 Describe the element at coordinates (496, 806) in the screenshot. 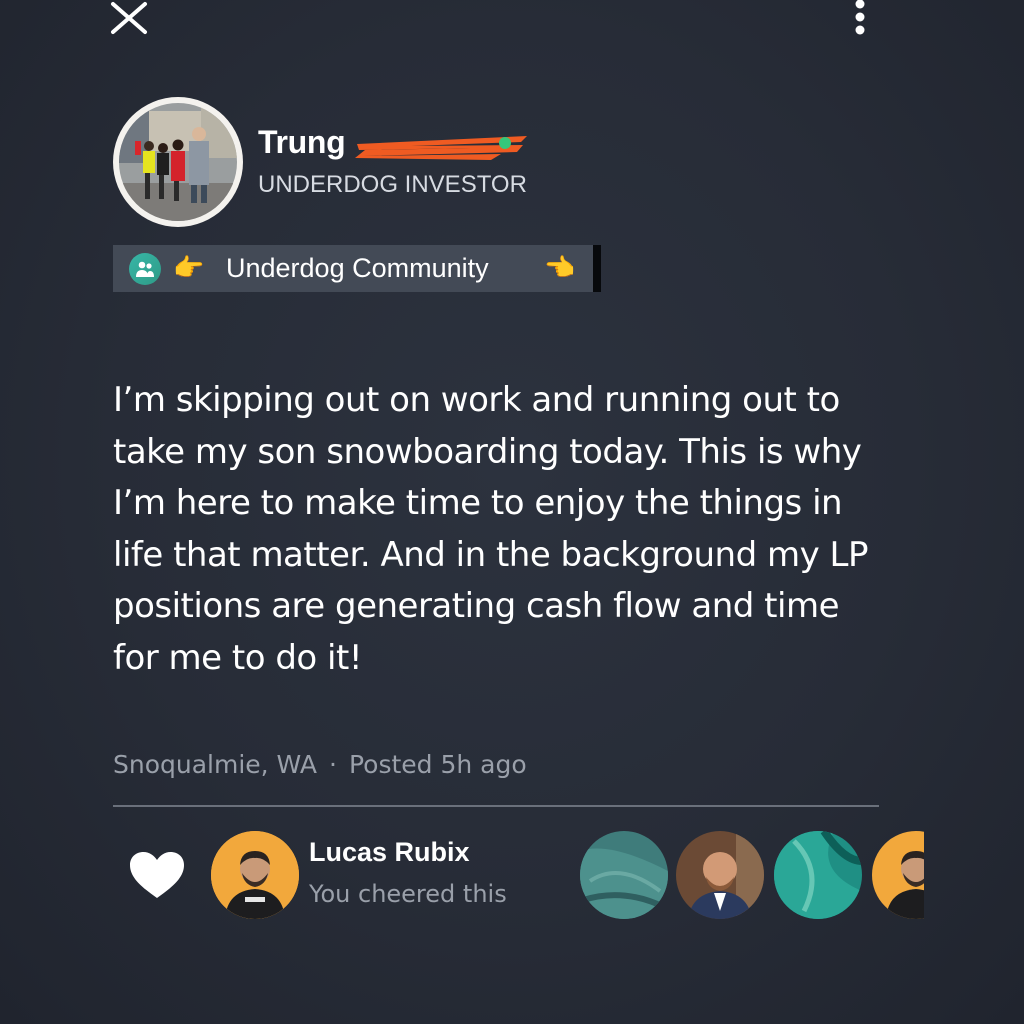

I see `divider` at that location.